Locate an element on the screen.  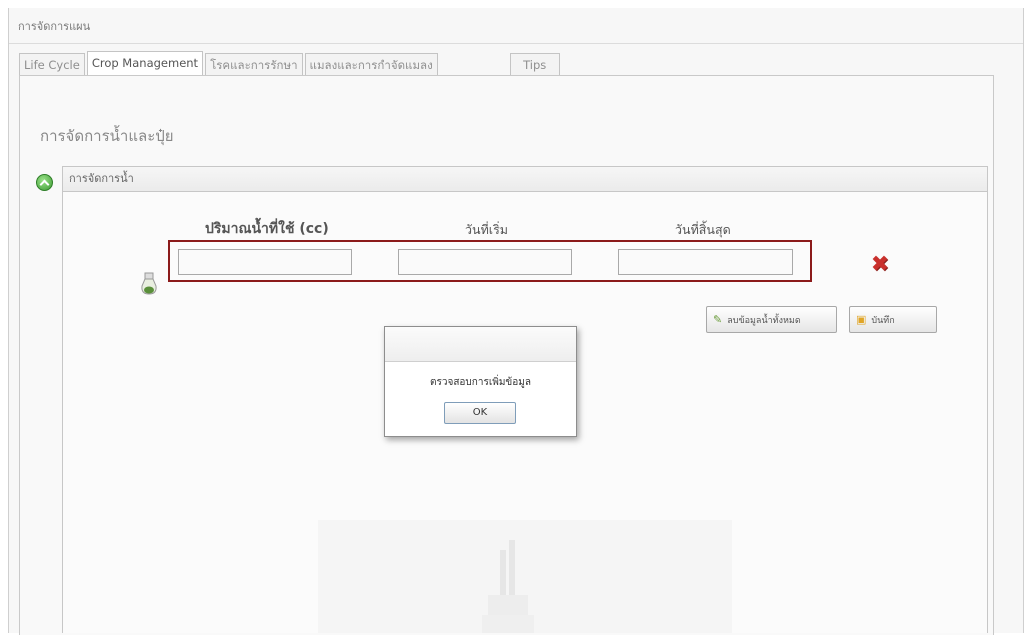
tab-crop-management: Crop Management is located at coordinates (145, 63).